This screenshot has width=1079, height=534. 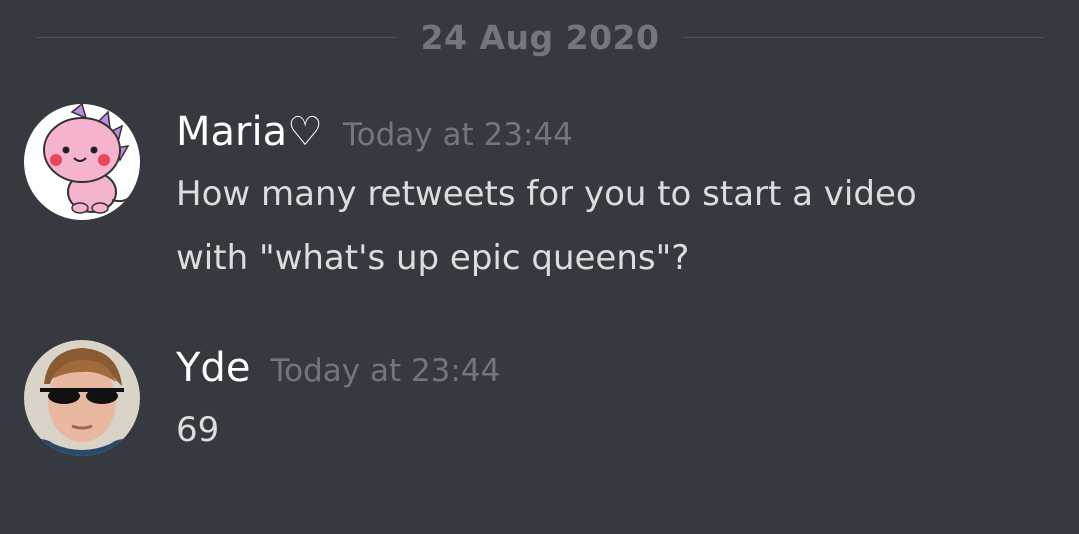 I want to click on date-divider: 24 Aug 2020, so click(x=540, y=37).